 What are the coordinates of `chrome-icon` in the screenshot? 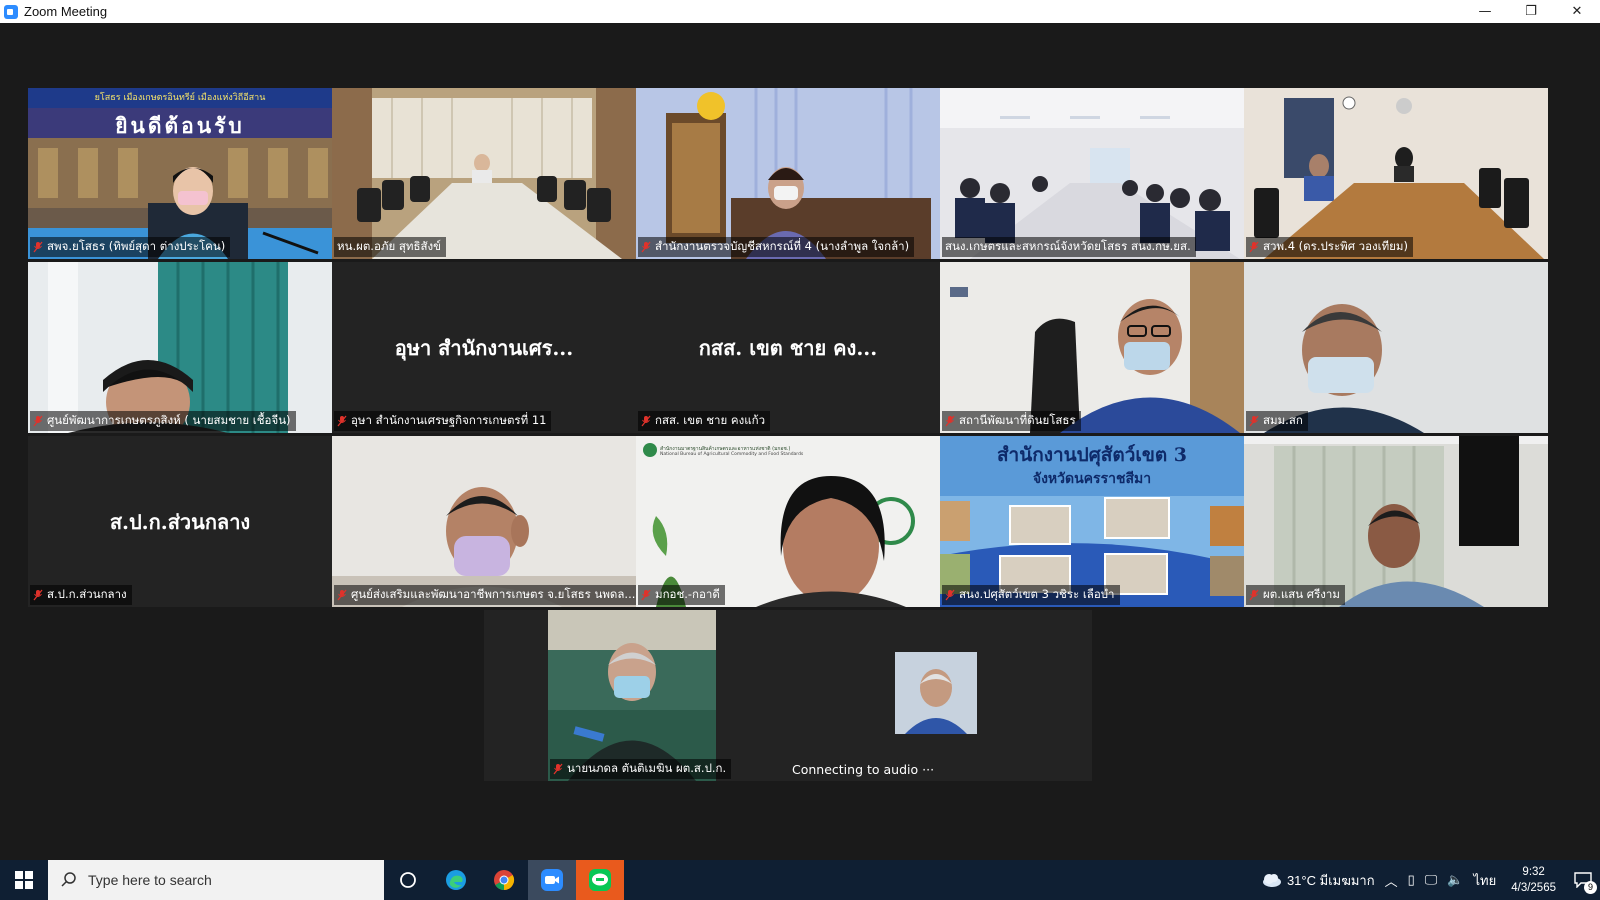 It's located at (504, 880).